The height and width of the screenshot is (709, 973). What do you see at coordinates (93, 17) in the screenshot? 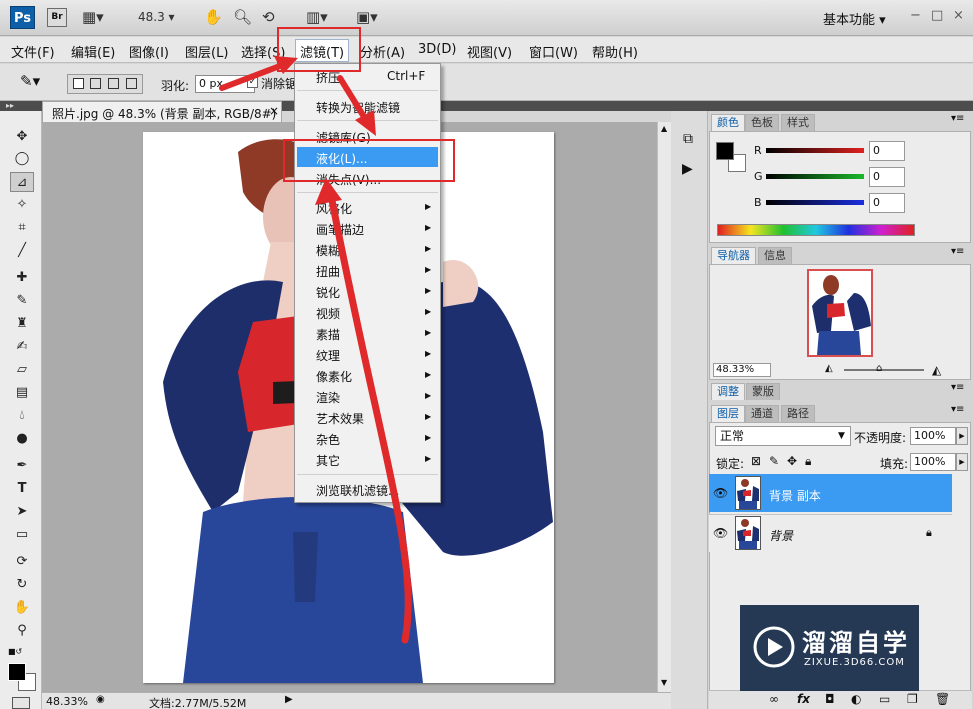
I see `view-extras-icon: ▦▾` at bounding box center [93, 17].